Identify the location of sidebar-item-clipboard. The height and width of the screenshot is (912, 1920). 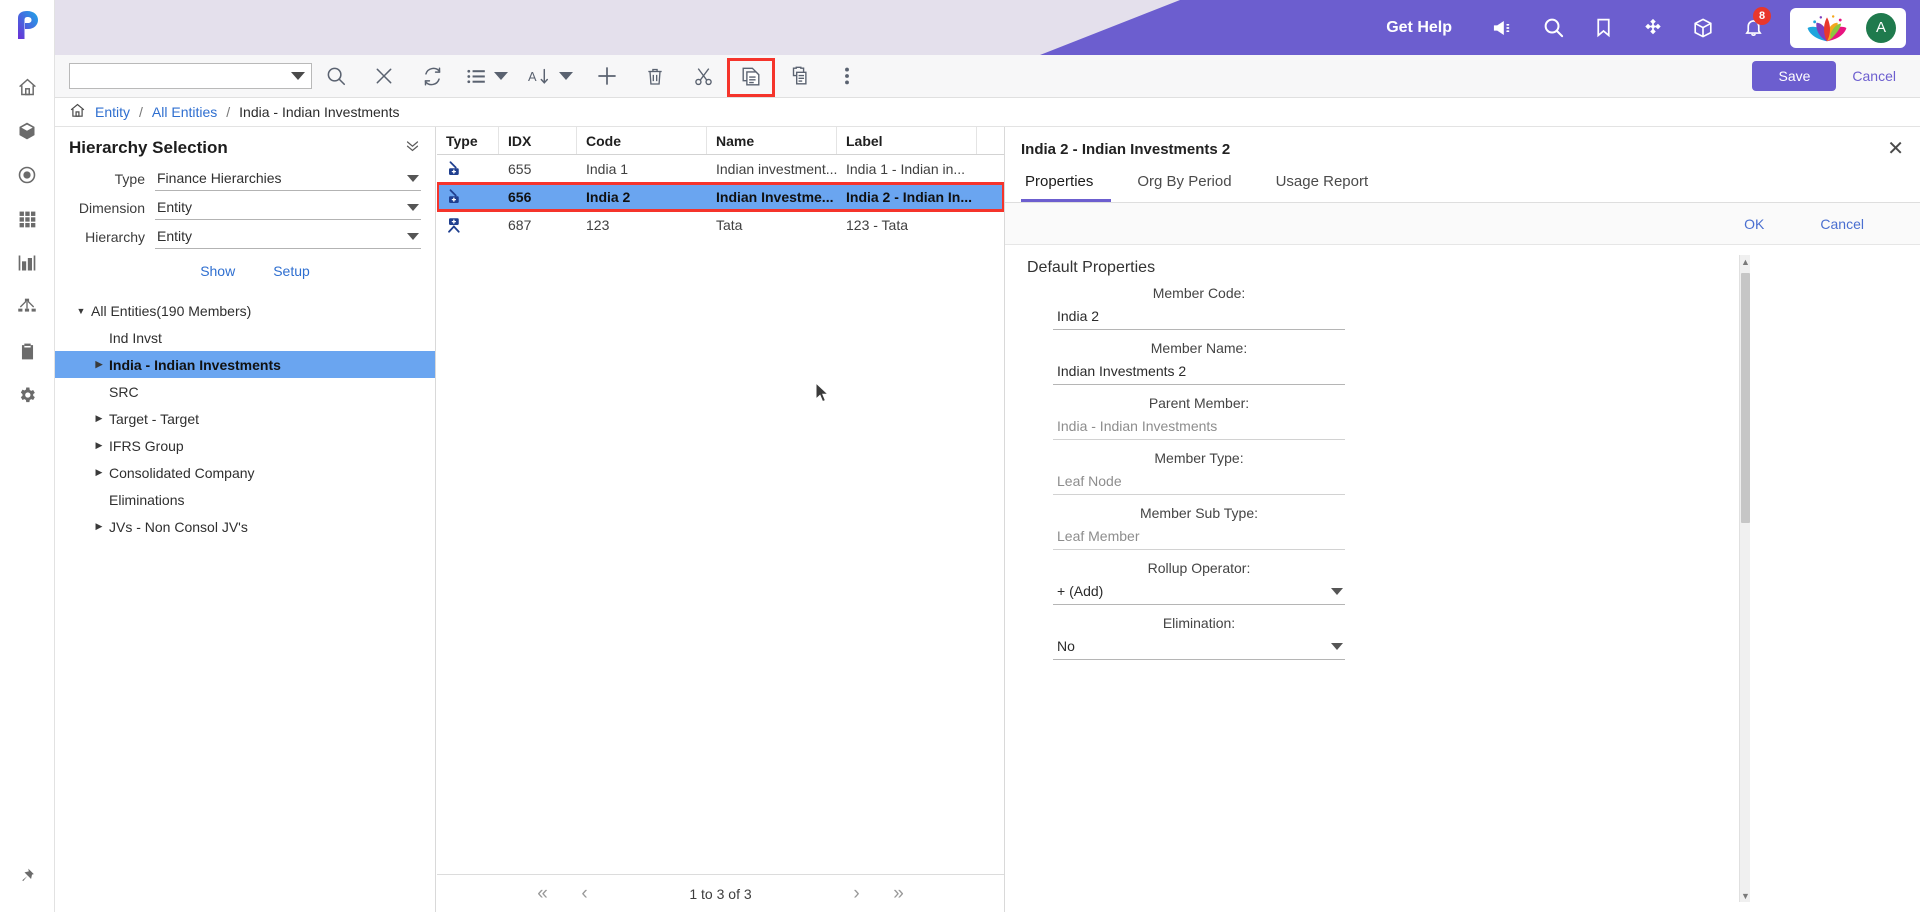
(27, 351).